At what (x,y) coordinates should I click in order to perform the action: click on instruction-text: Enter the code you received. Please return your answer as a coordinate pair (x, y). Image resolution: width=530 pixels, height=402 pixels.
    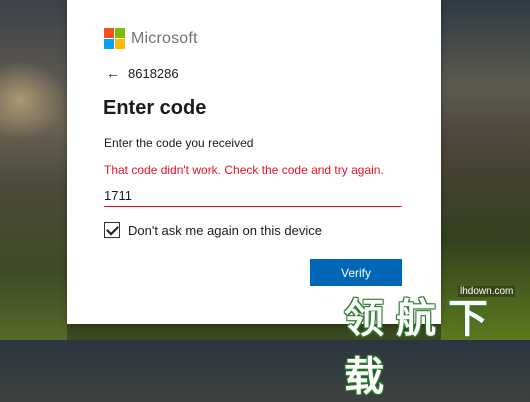
    Looking at the image, I should click on (179, 143).